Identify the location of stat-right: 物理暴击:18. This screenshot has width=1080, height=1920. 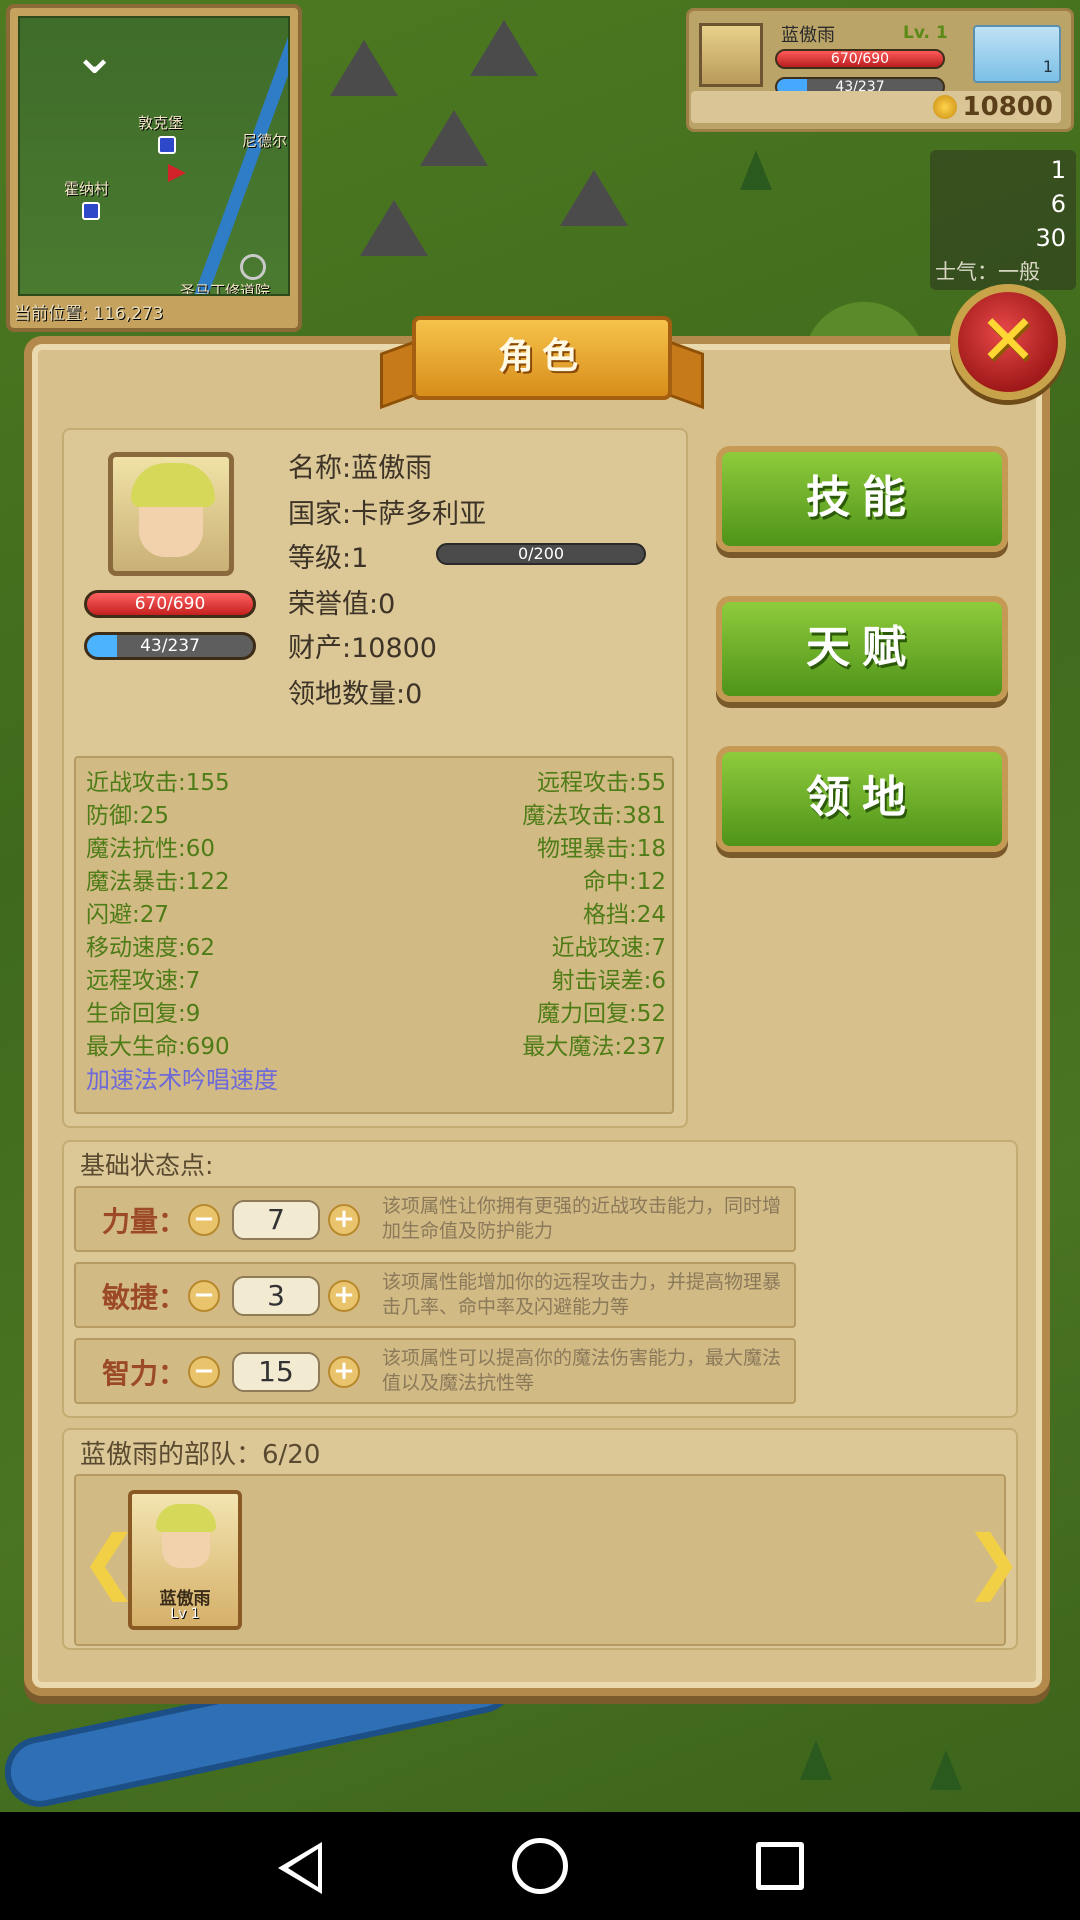
(601, 849).